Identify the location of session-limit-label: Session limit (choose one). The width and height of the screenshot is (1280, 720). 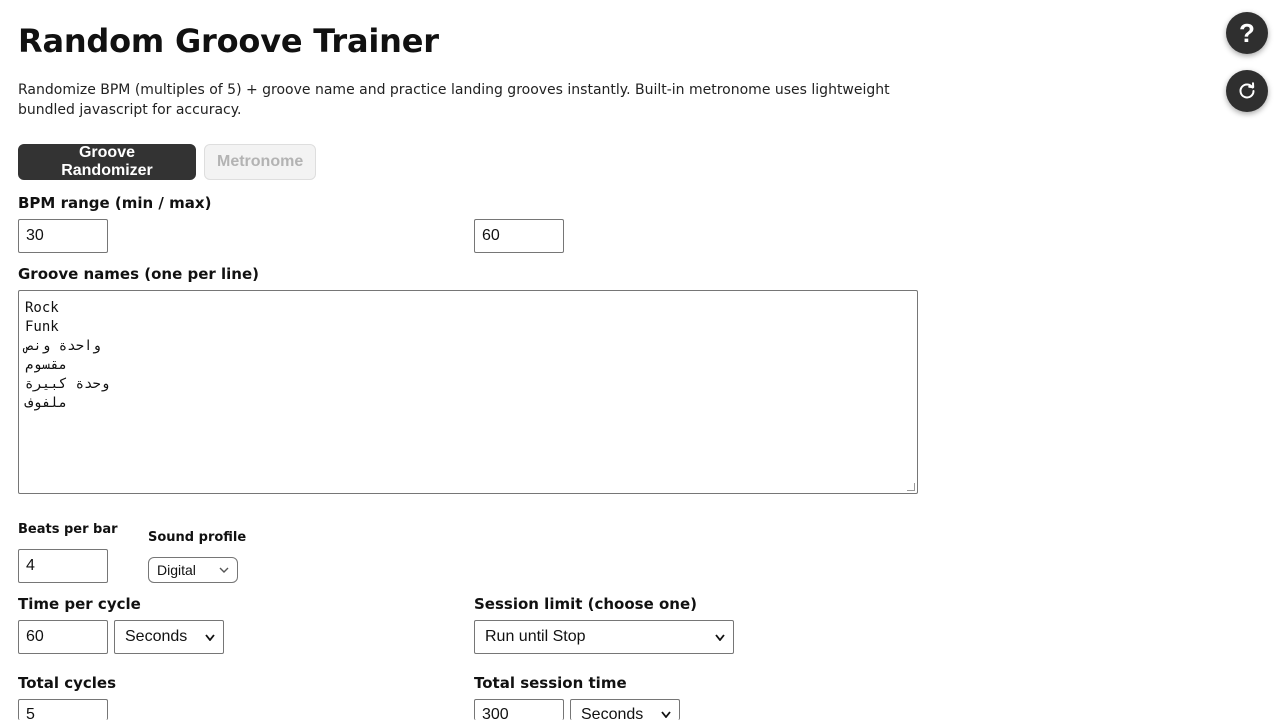
(586, 604).